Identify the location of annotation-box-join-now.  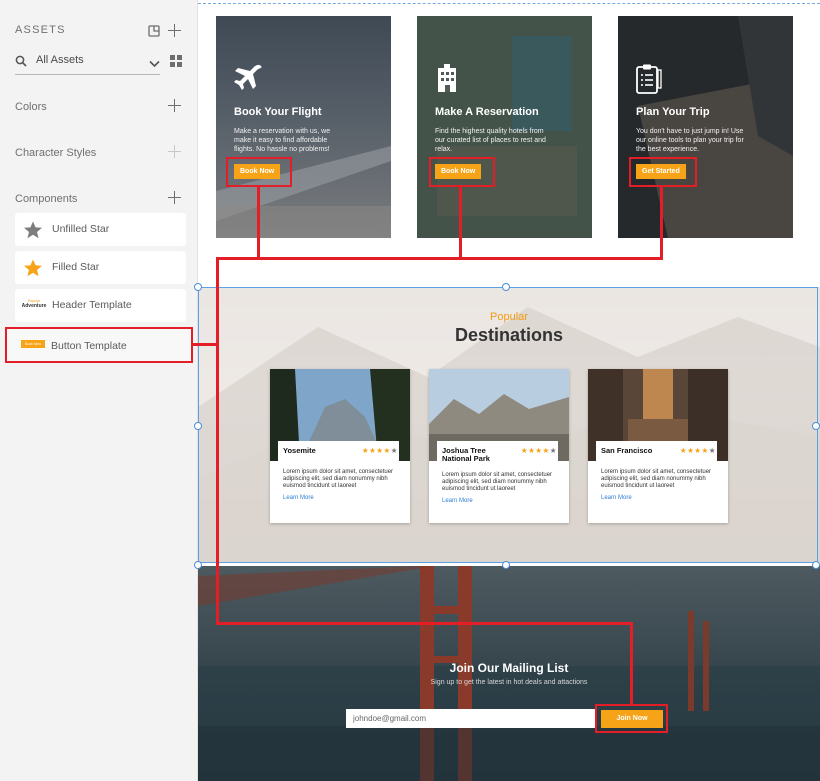
(631, 718).